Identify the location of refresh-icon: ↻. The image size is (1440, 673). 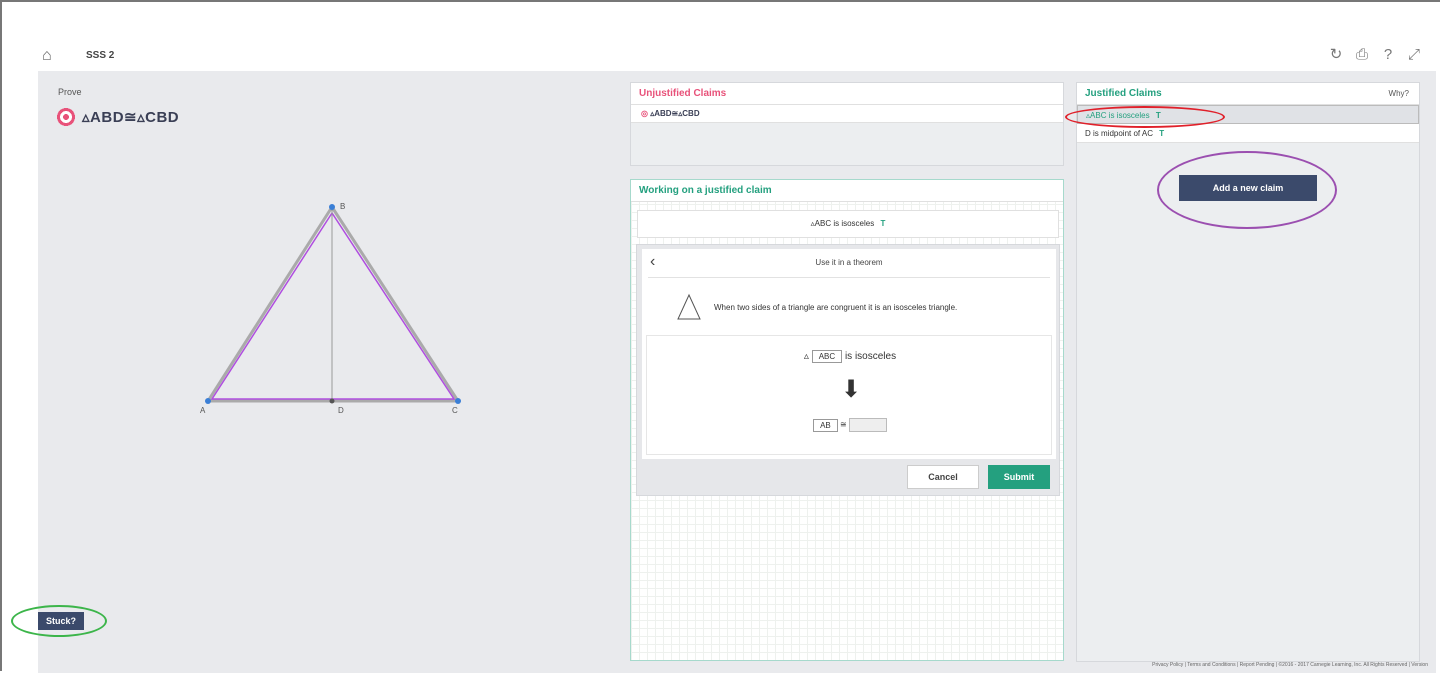
(1336, 55).